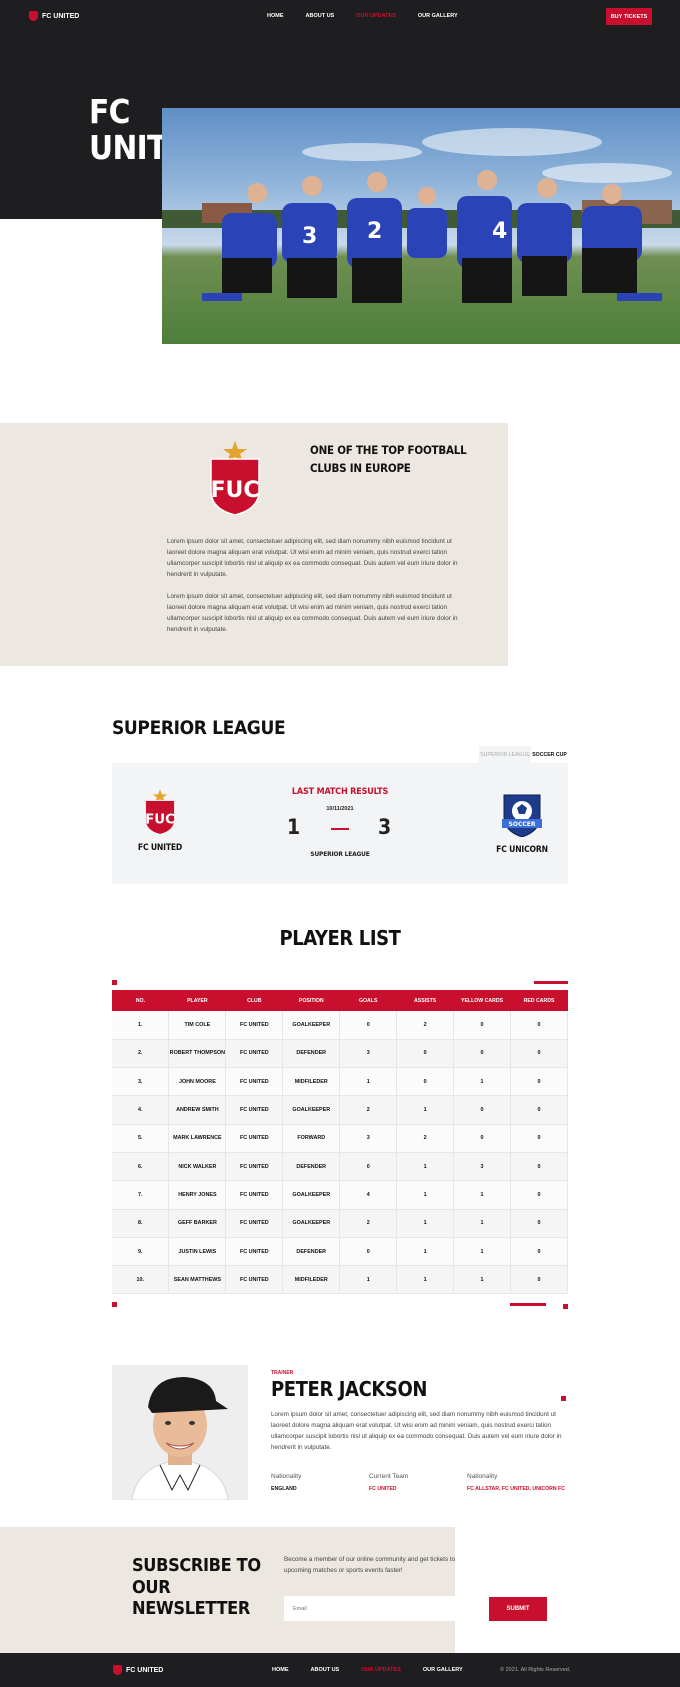  Describe the element at coordinates (340, 809) in the screenshot. I see `match-date: 10/11/2021` at that location.